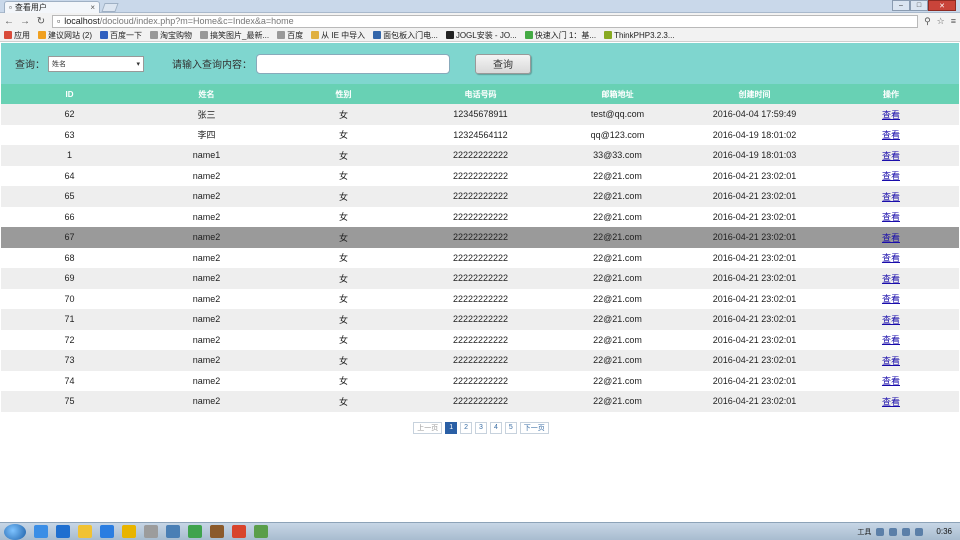 This screenshot has height=540, width=960. I want to click on security-icon, so click(906, 531).